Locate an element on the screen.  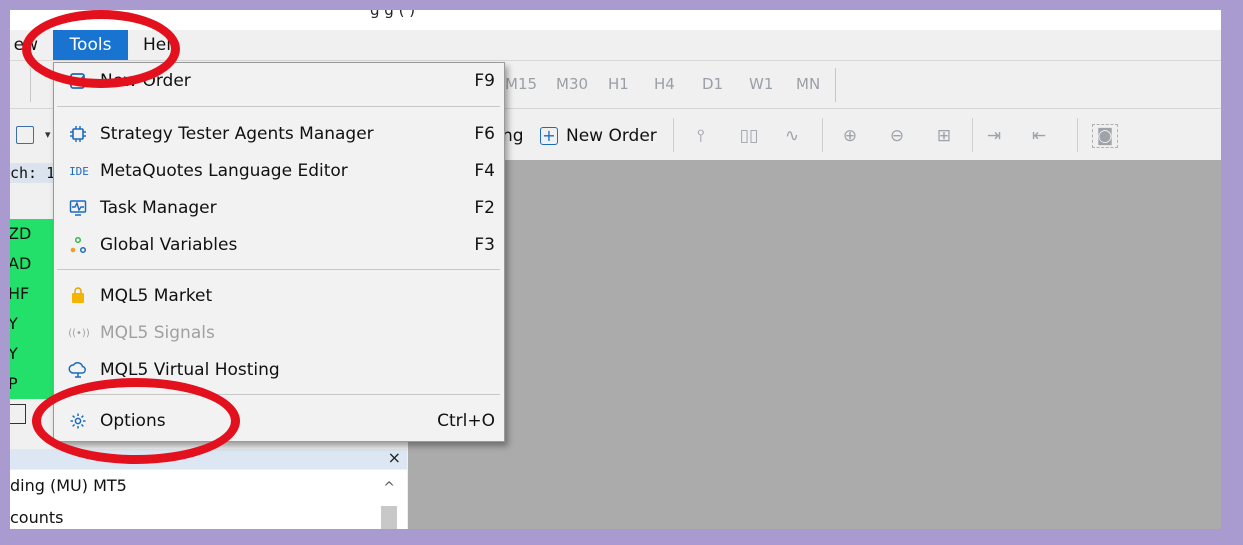
chevron-down-icon: ▾ is located at coordinates (48, 134).